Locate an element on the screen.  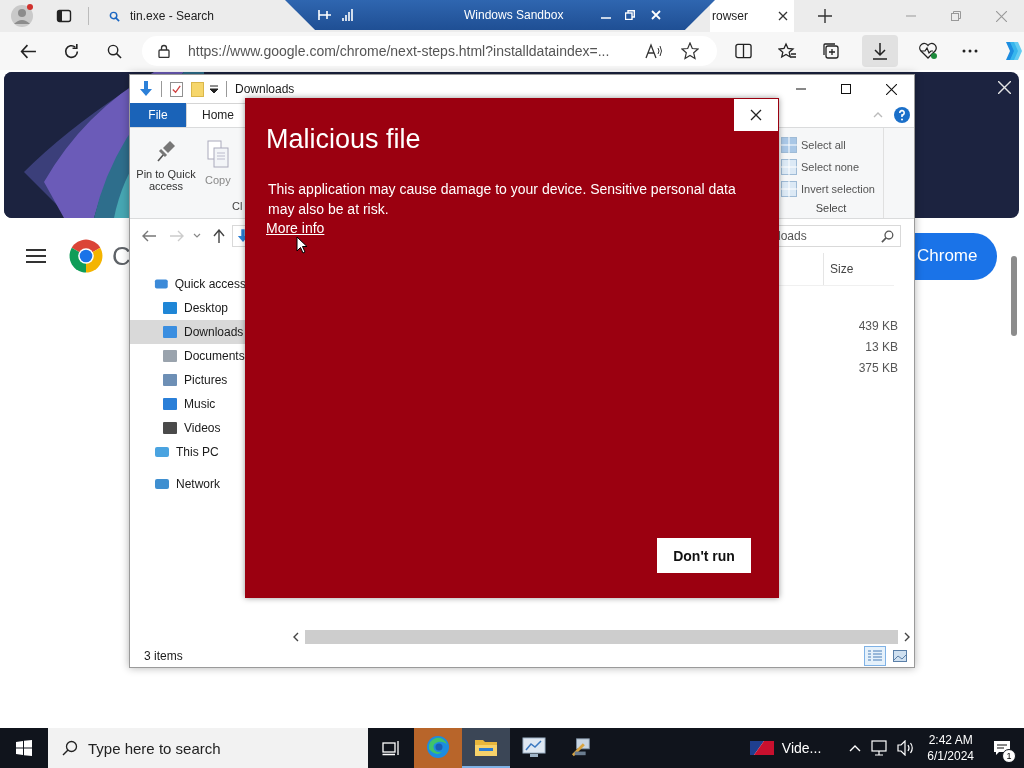
column-header: Size is located at coordinates (858, 269).